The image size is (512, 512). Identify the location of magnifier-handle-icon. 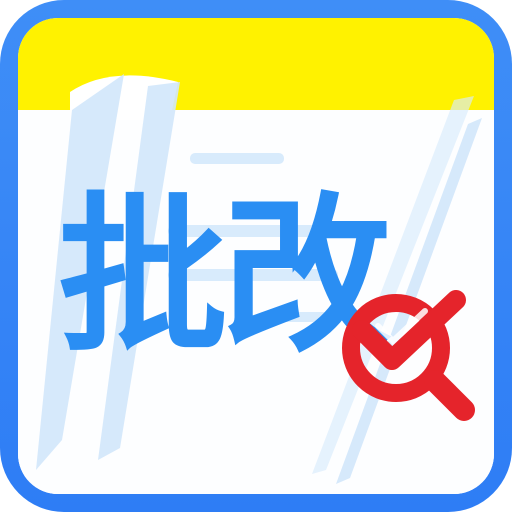
(449, 395).